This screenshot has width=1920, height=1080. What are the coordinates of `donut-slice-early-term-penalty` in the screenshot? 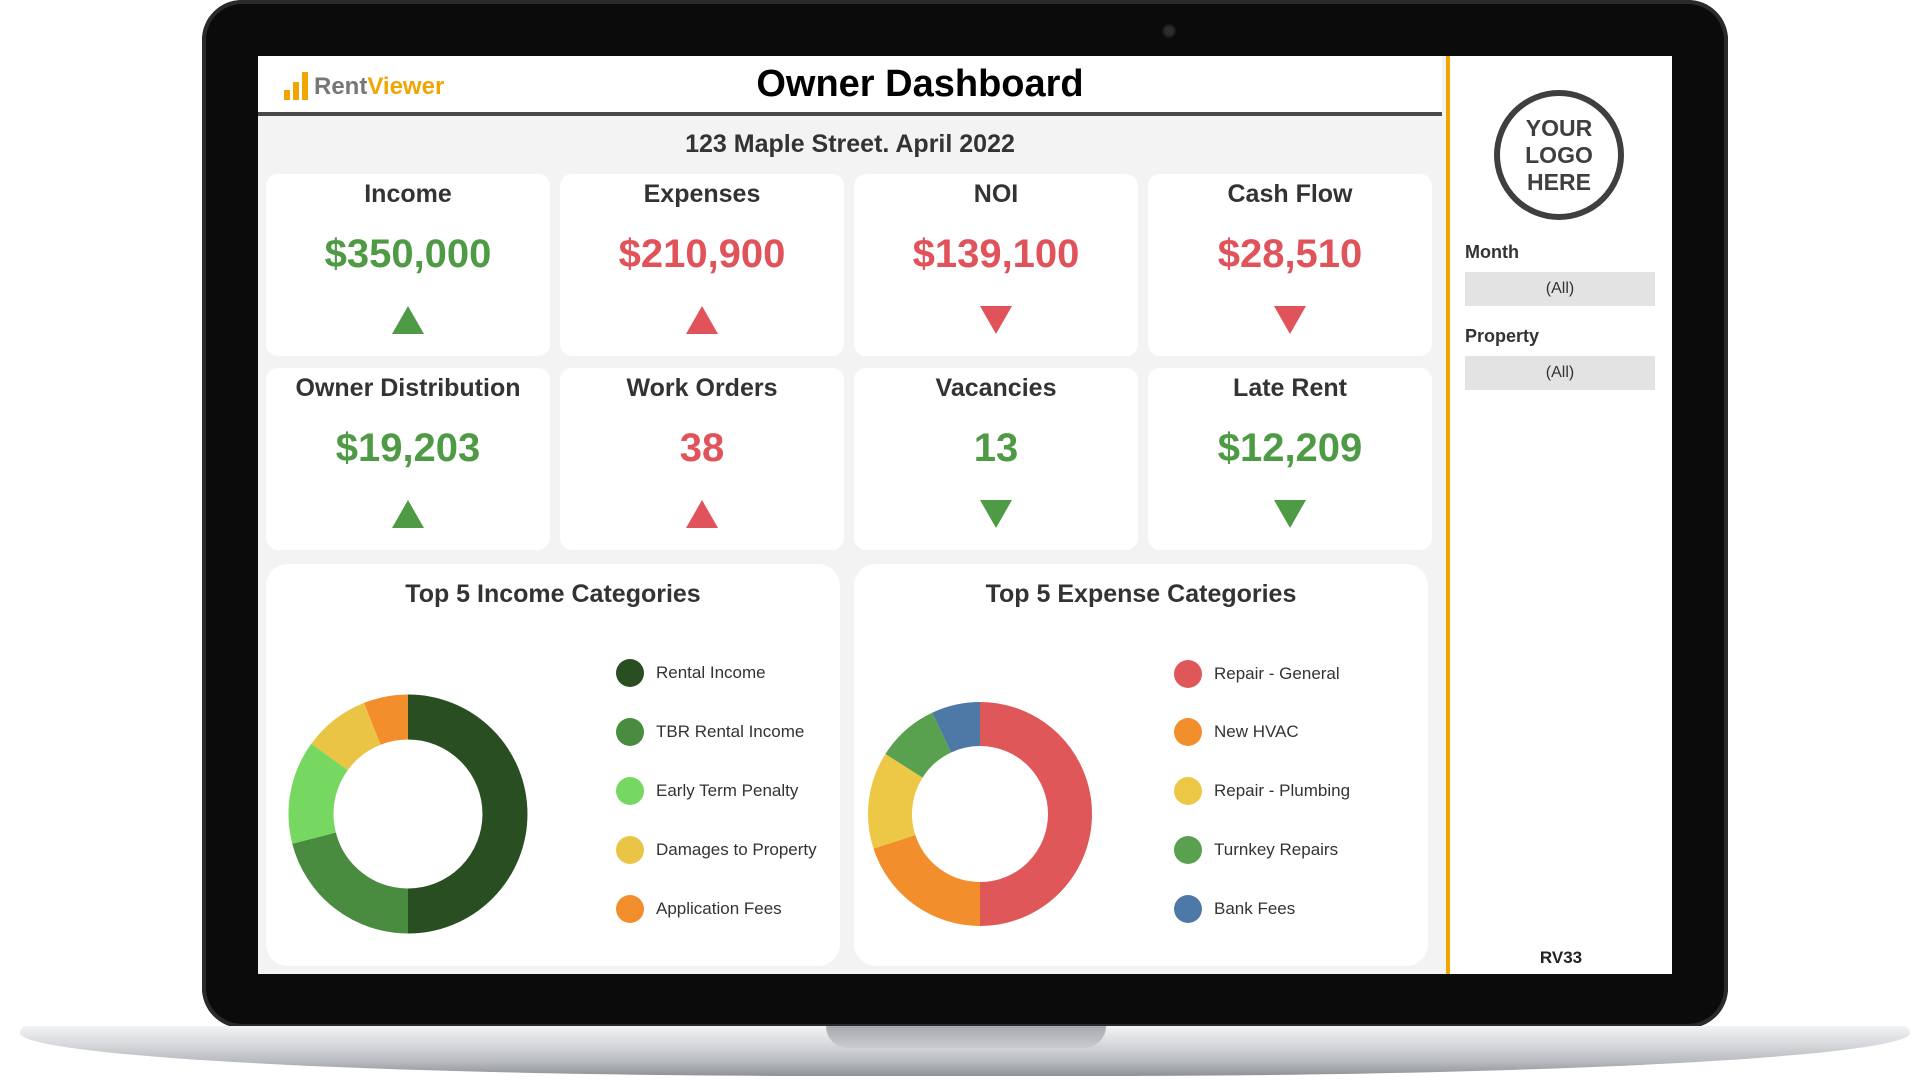 It's located at (318, 793).